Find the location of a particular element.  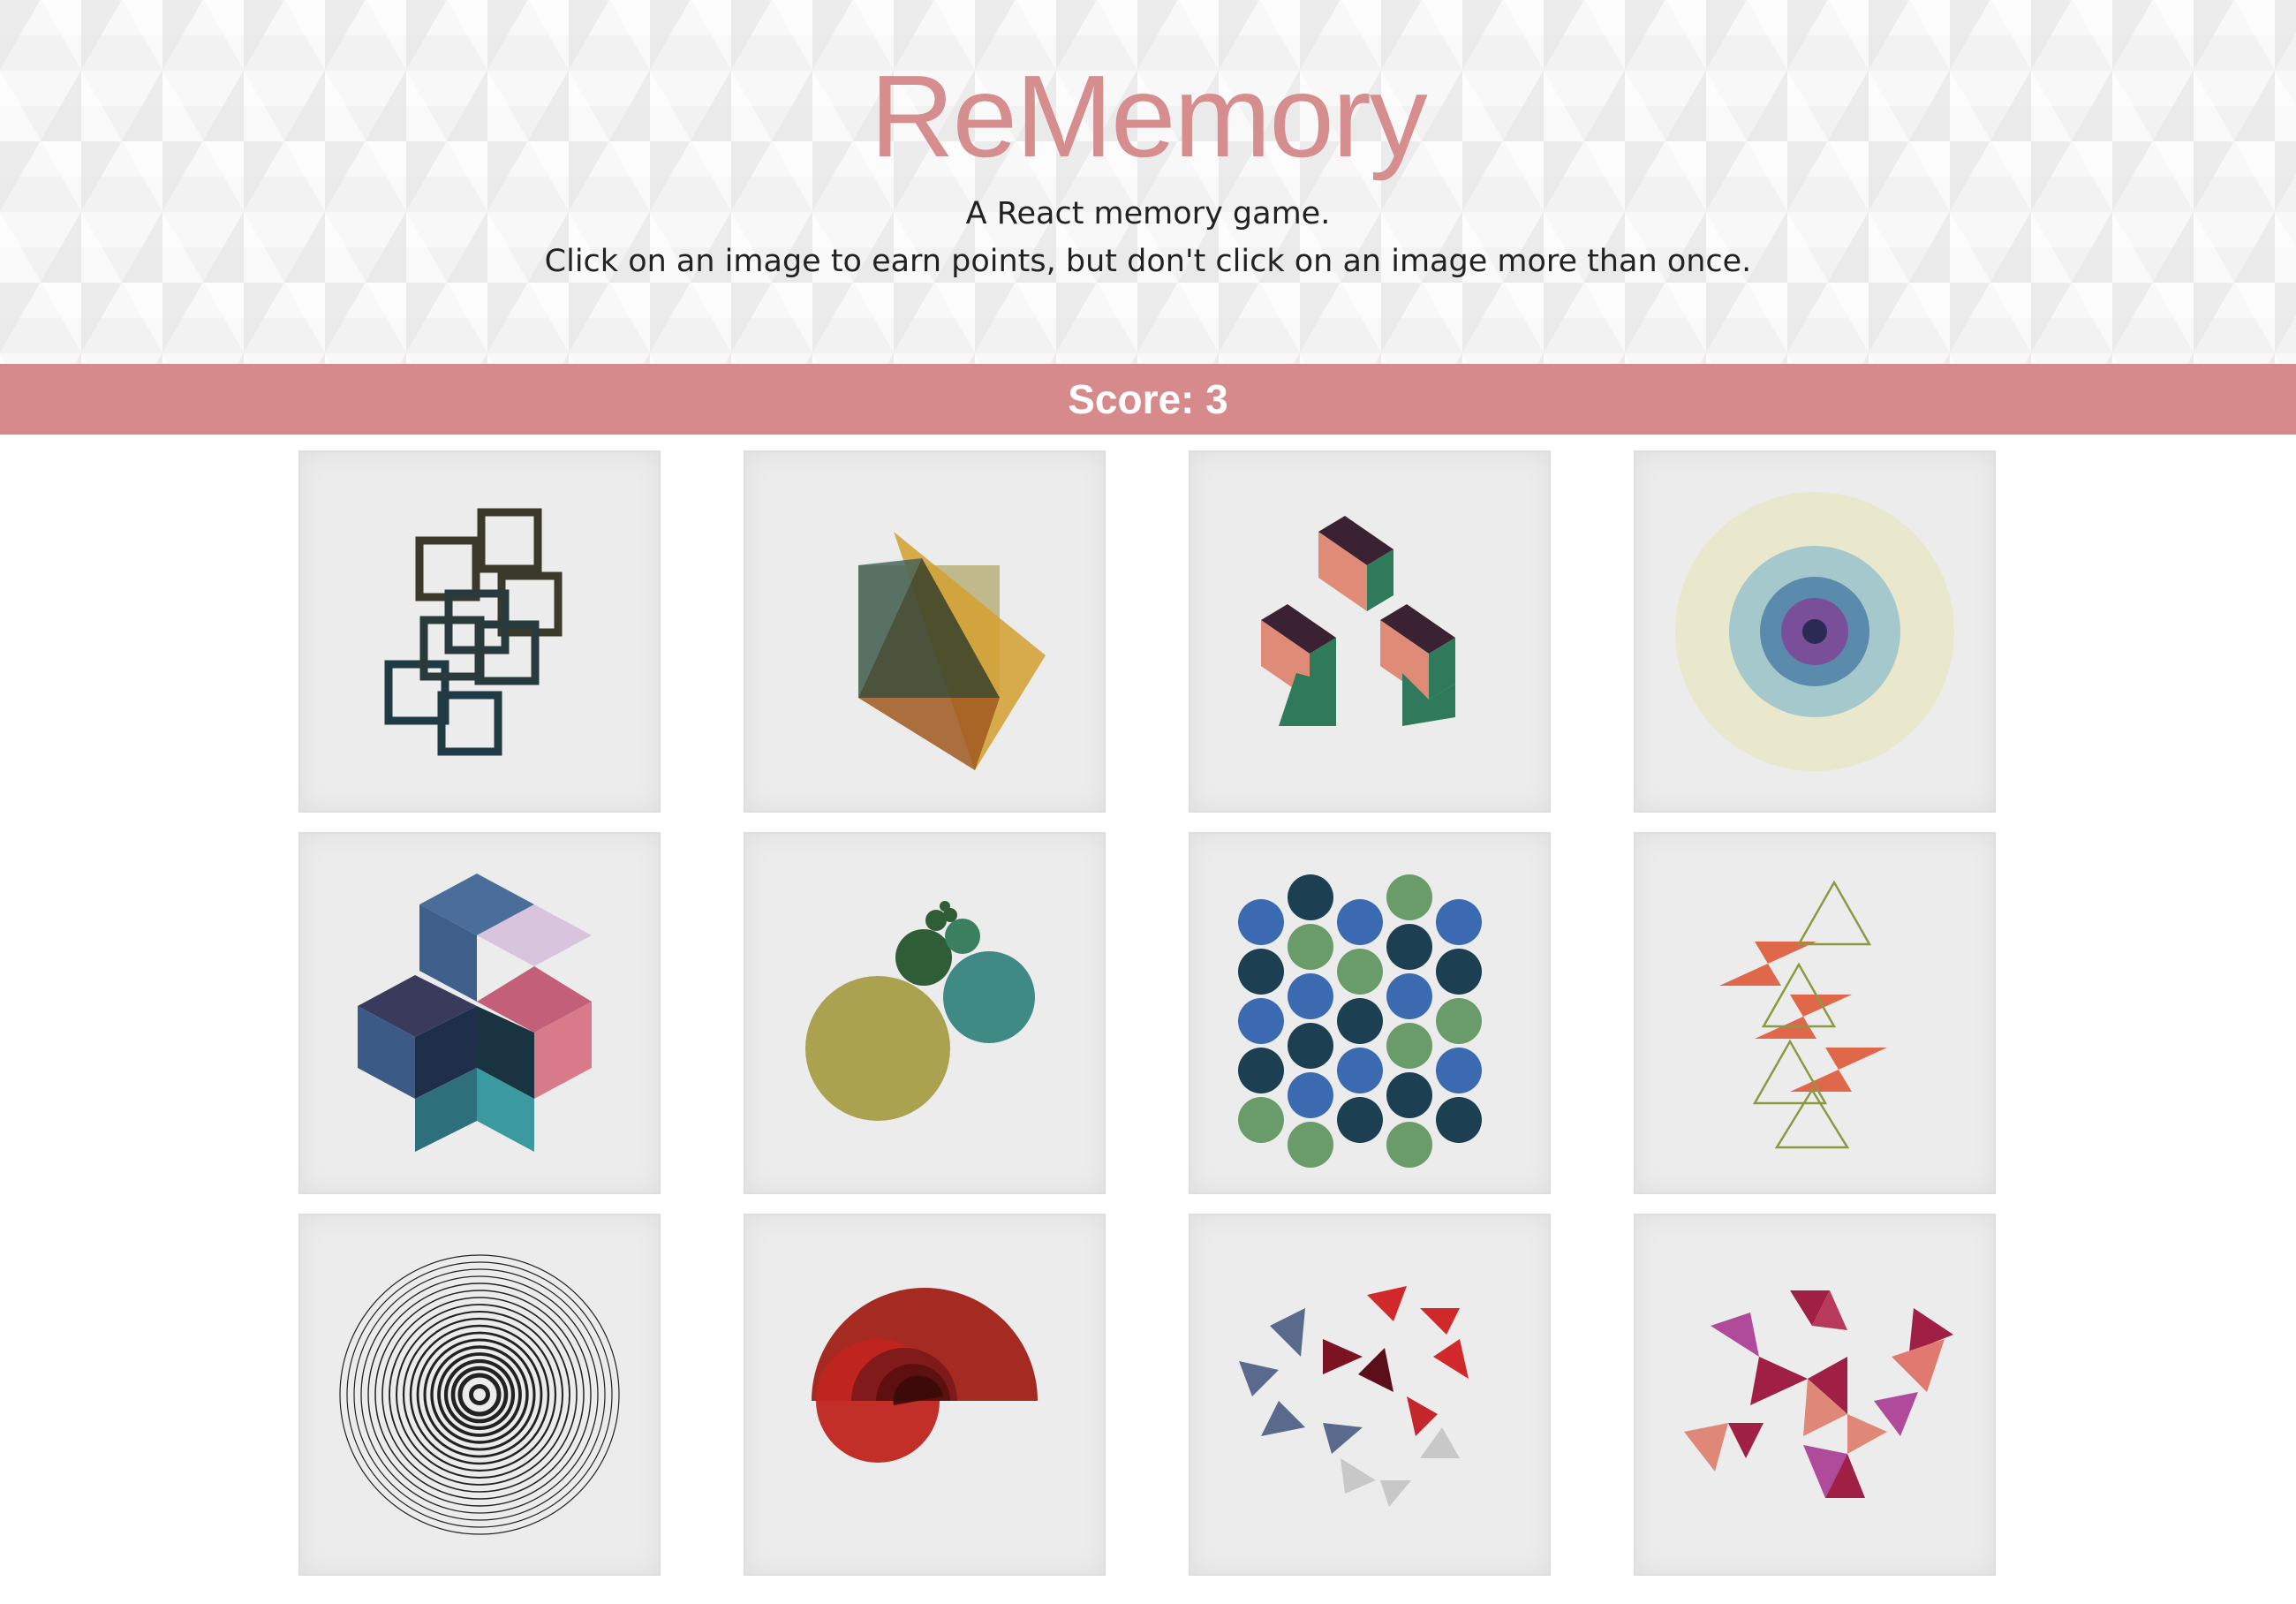

magenta-triangles-image is located at coordinates (1818, 1394).